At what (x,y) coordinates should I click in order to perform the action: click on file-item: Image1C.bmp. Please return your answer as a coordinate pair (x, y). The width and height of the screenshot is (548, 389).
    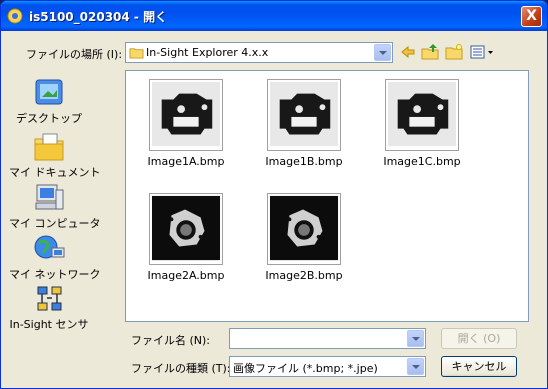
    Looking at the image, I should click on (422, 123).